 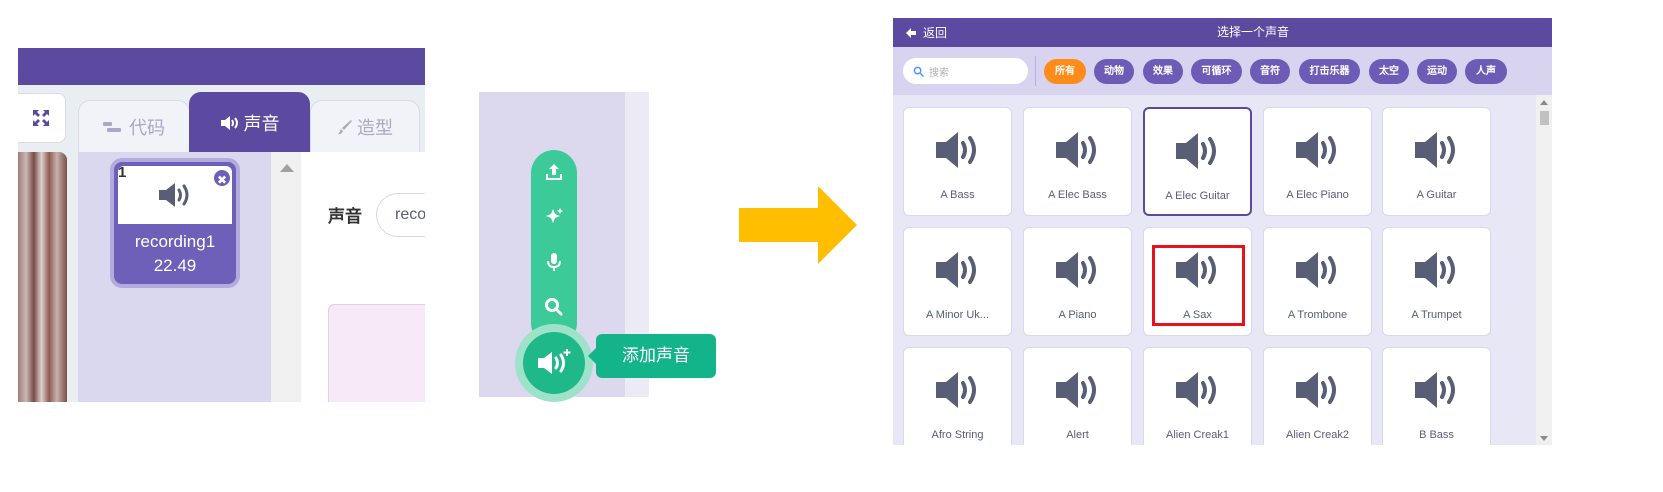 I want to click on add-sound-button, so click(x=554, y=363).